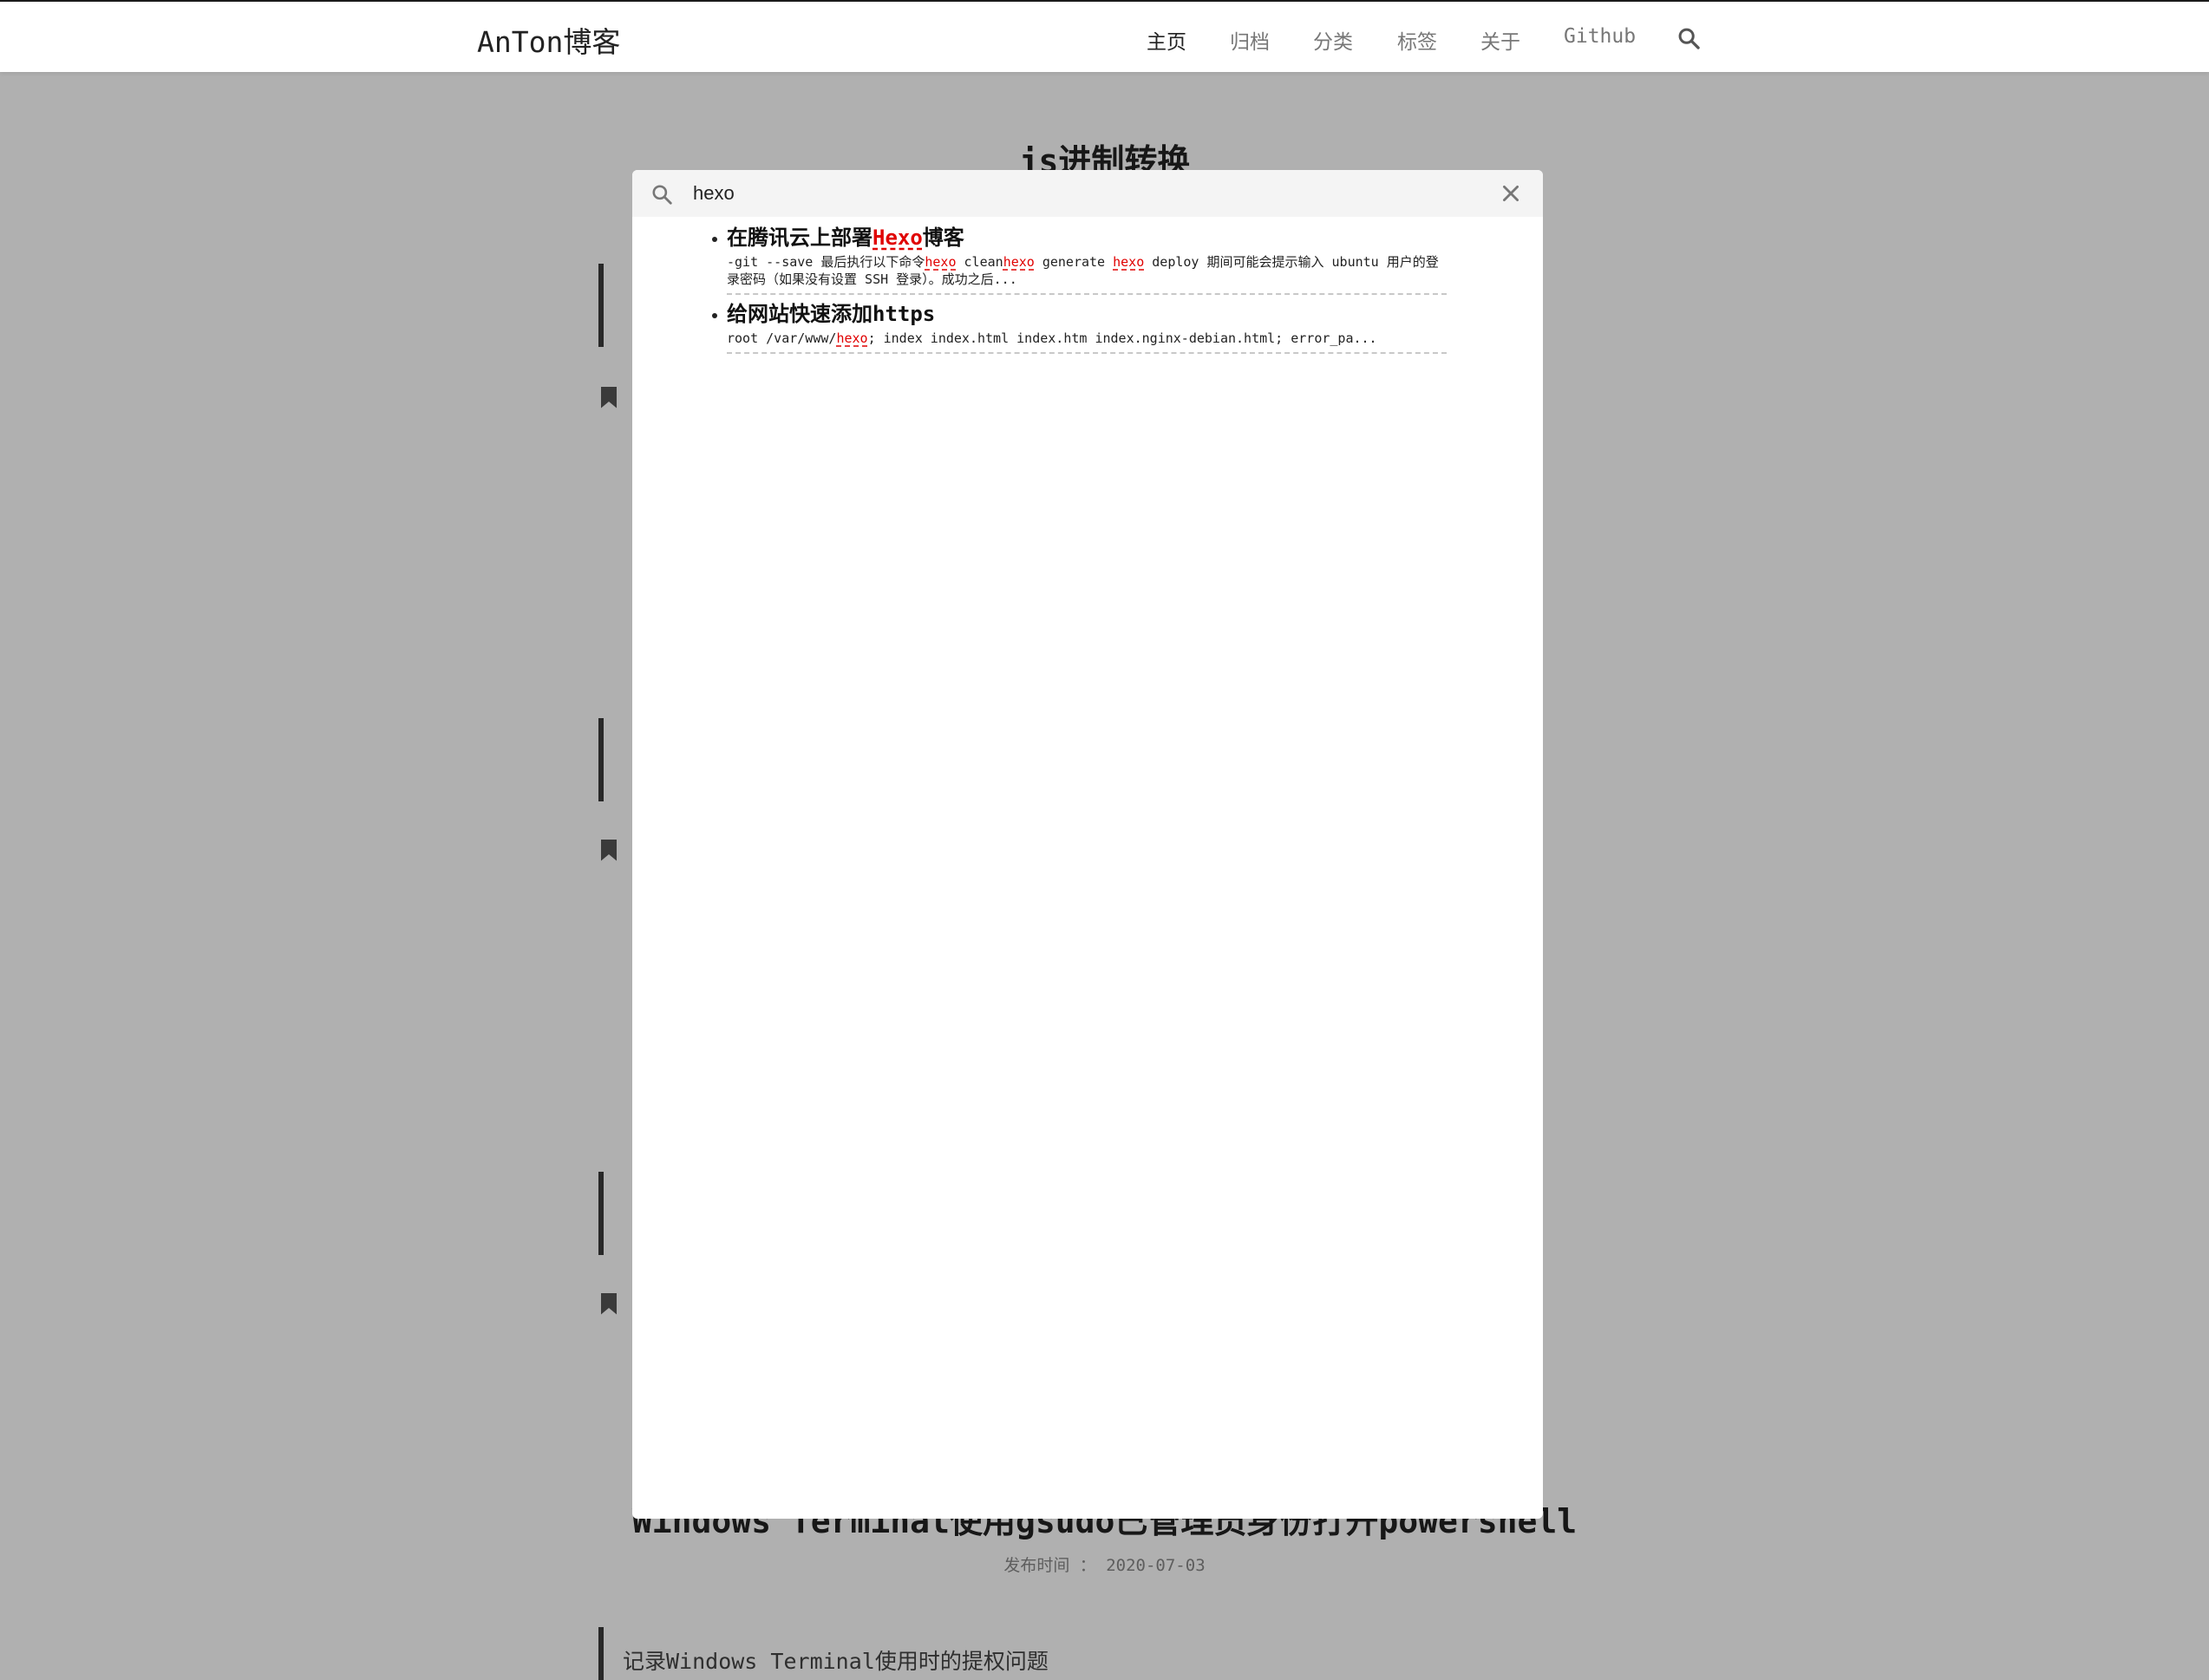  I want to click on nav-tags: 标签, so click(1417, 40).